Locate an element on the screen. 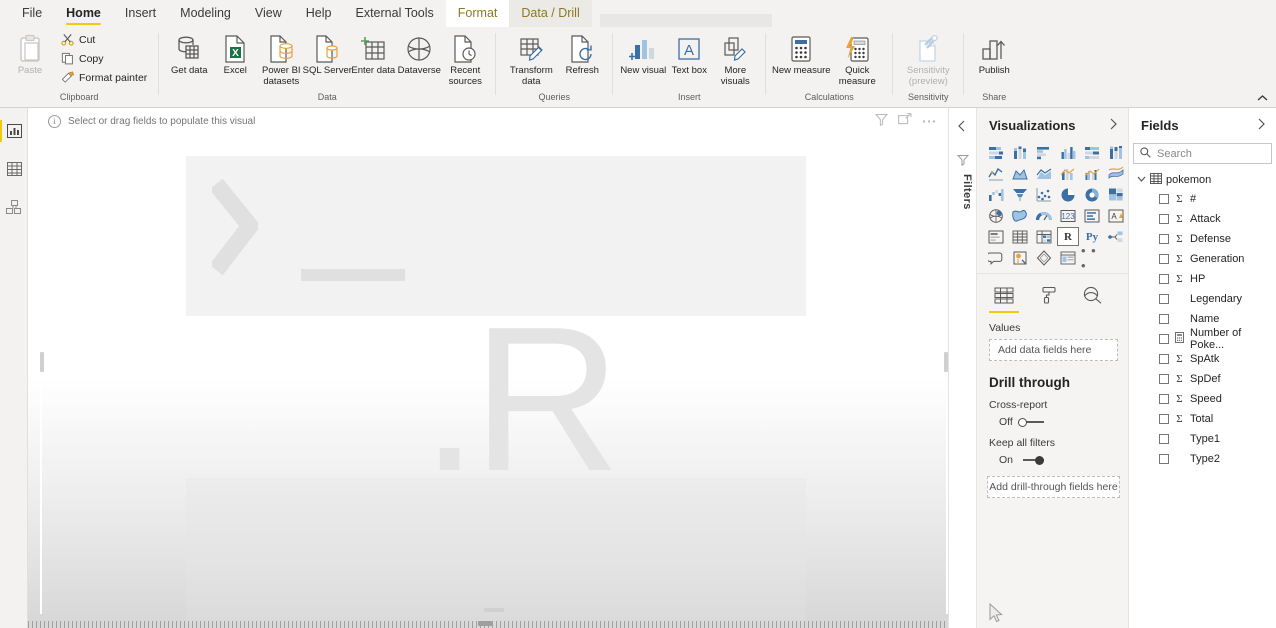 The width and height of the screenshot is (1276, 628). viz-icon-map is located at coordinates (996, 215).